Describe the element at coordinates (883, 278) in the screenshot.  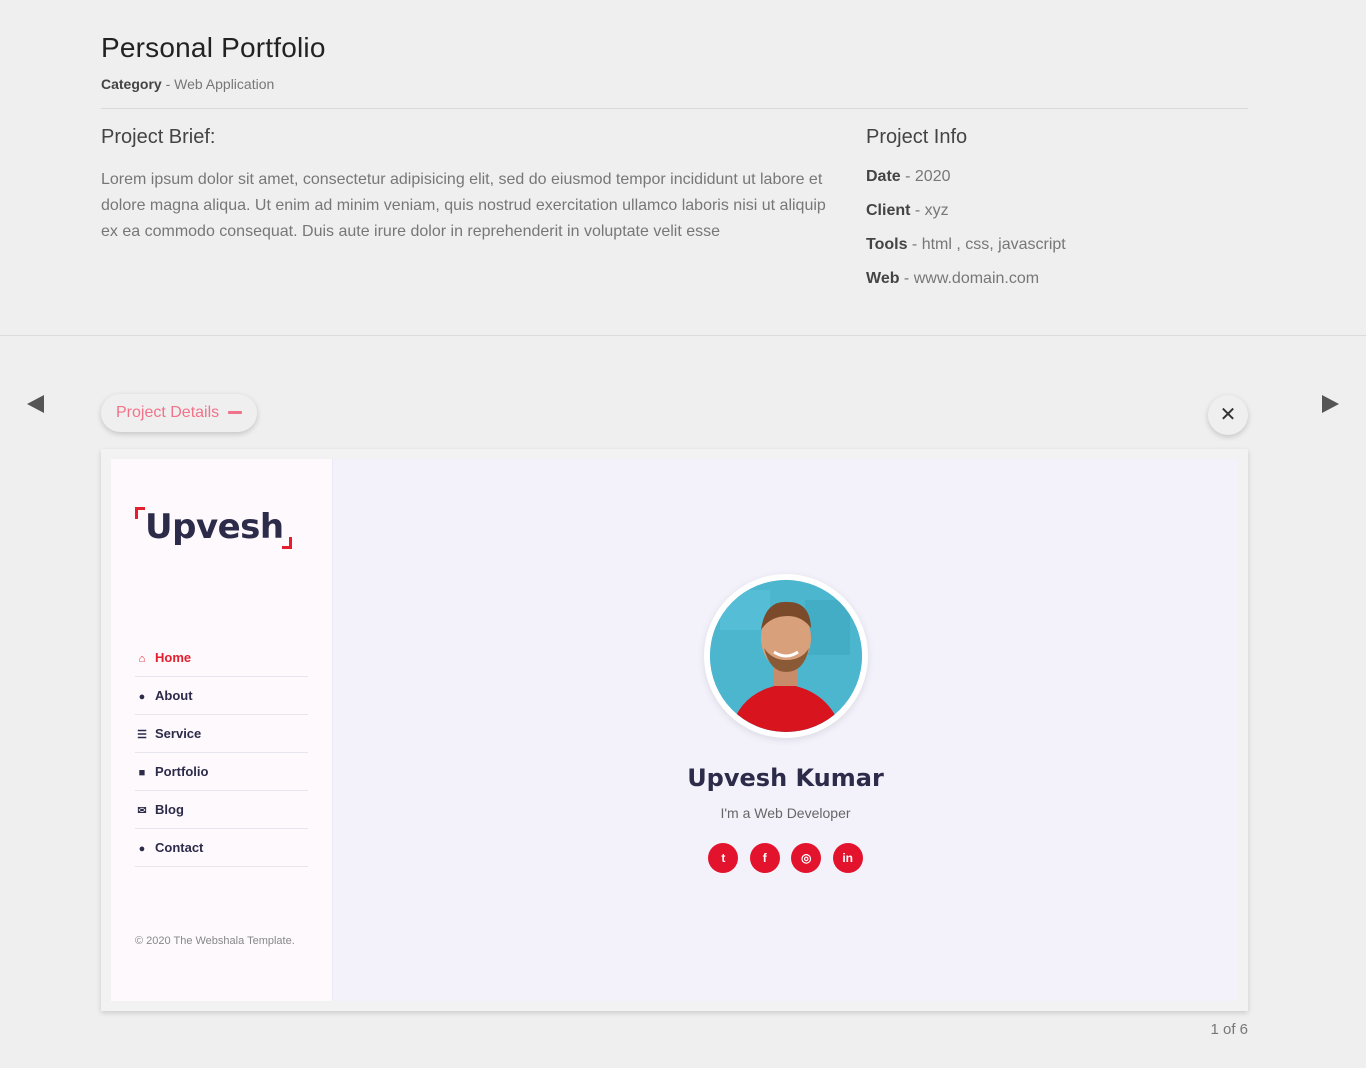
I see `info-label: Web` at that location.